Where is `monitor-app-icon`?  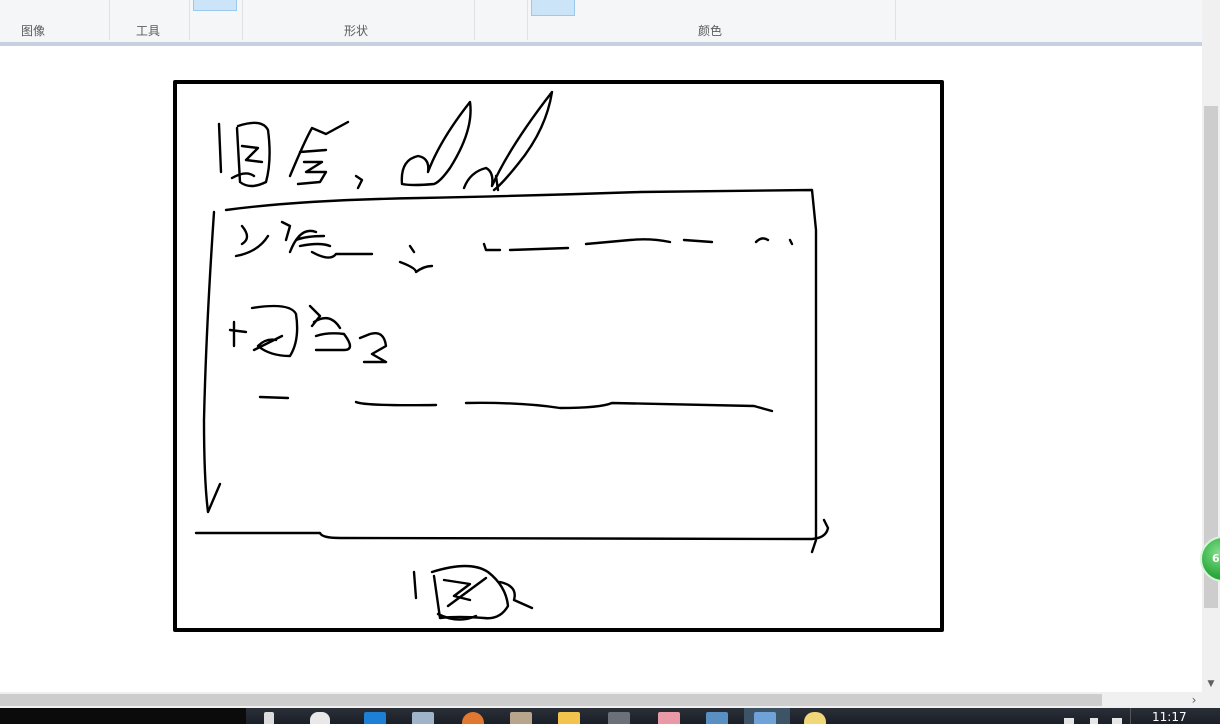
monitor-app-icon is located at coordinates (423, 718).